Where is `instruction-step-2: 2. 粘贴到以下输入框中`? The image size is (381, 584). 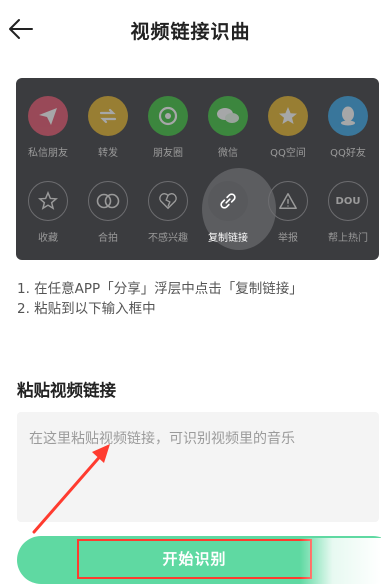
instruction-step-2: 2. 粘贴到以下输入框中 is located at coordinates (86, 309).